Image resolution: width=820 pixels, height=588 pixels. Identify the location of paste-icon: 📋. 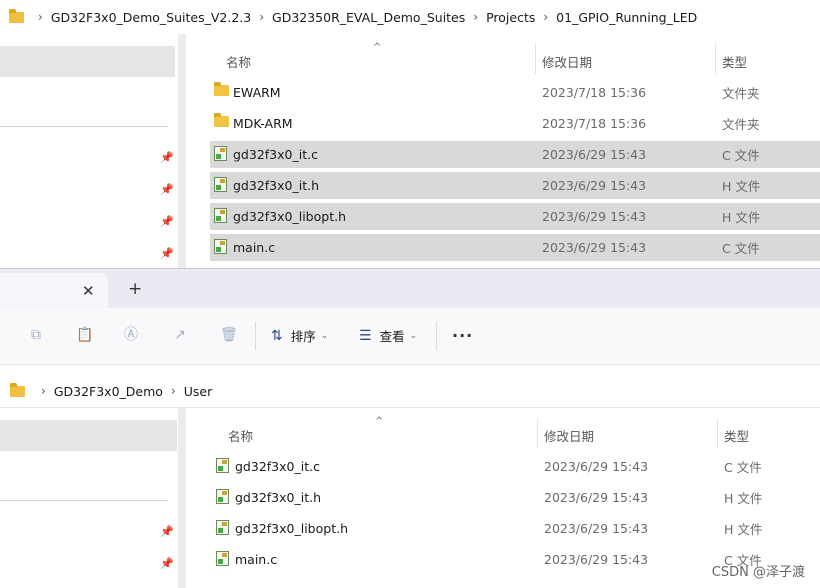
(84, 335).